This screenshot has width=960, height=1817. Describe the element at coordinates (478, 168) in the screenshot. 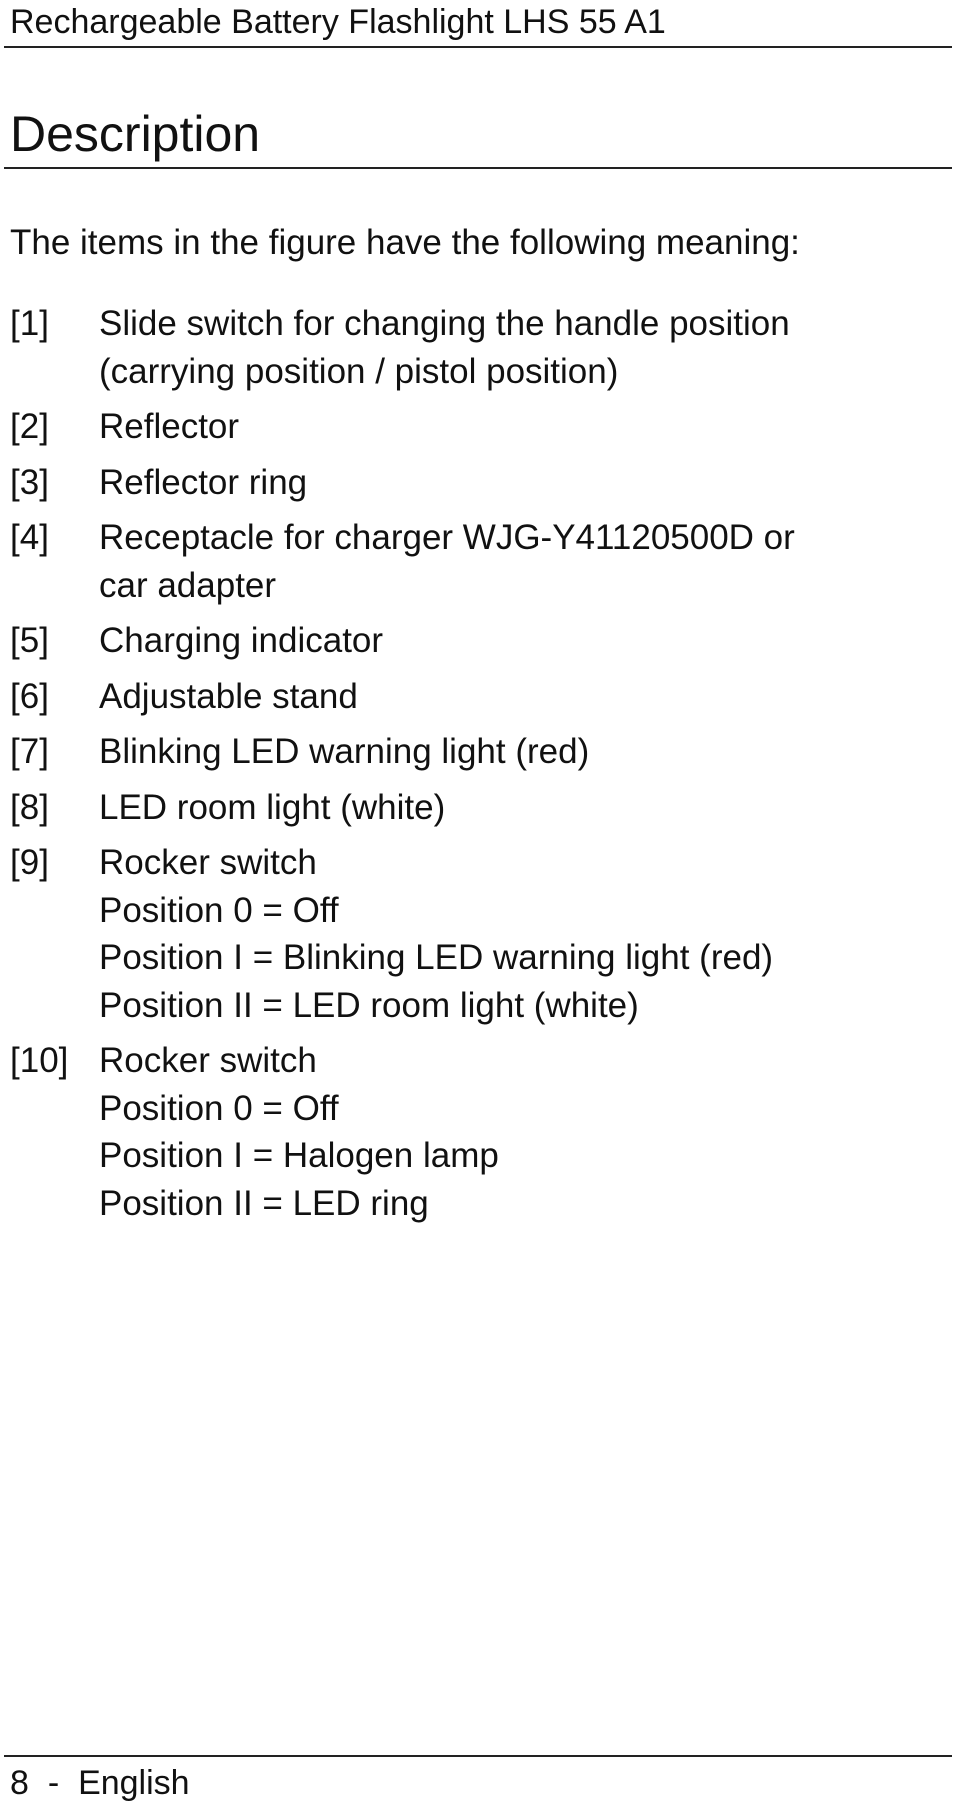

I see `heading-rule` at that location.